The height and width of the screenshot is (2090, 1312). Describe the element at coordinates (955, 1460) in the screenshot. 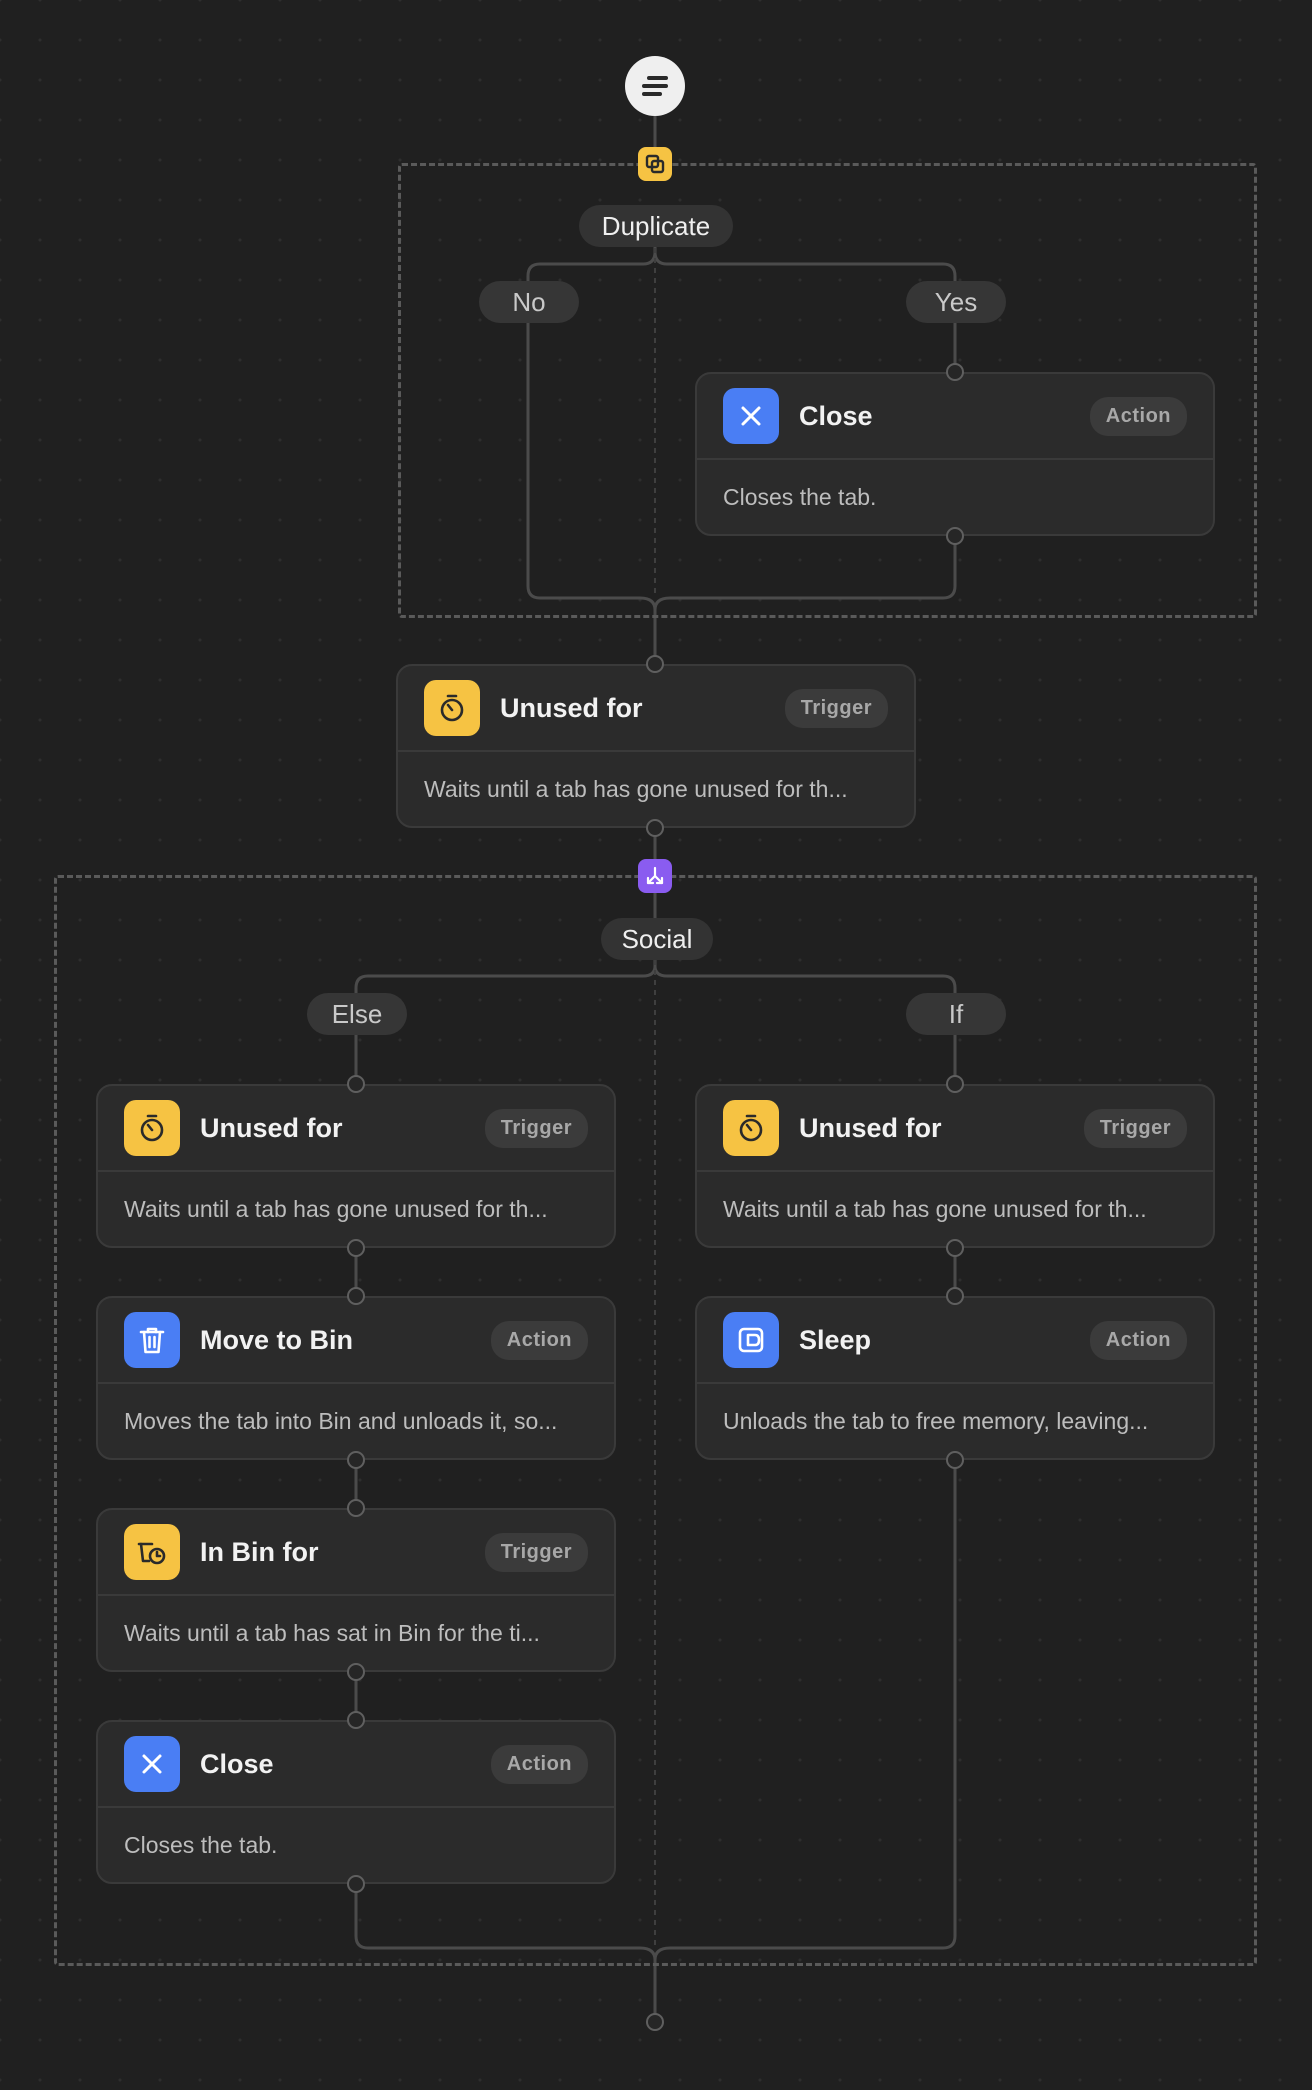

I see `port-sleep-output` at that location.